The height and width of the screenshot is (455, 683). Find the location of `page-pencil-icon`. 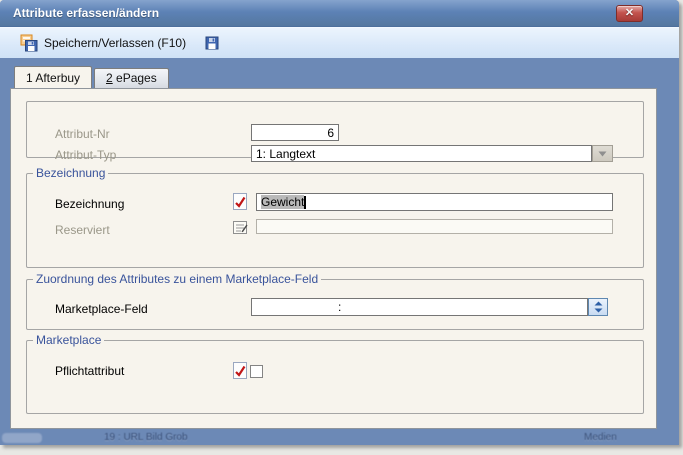

page-pencil-icon is located at coordinates (240, 227).